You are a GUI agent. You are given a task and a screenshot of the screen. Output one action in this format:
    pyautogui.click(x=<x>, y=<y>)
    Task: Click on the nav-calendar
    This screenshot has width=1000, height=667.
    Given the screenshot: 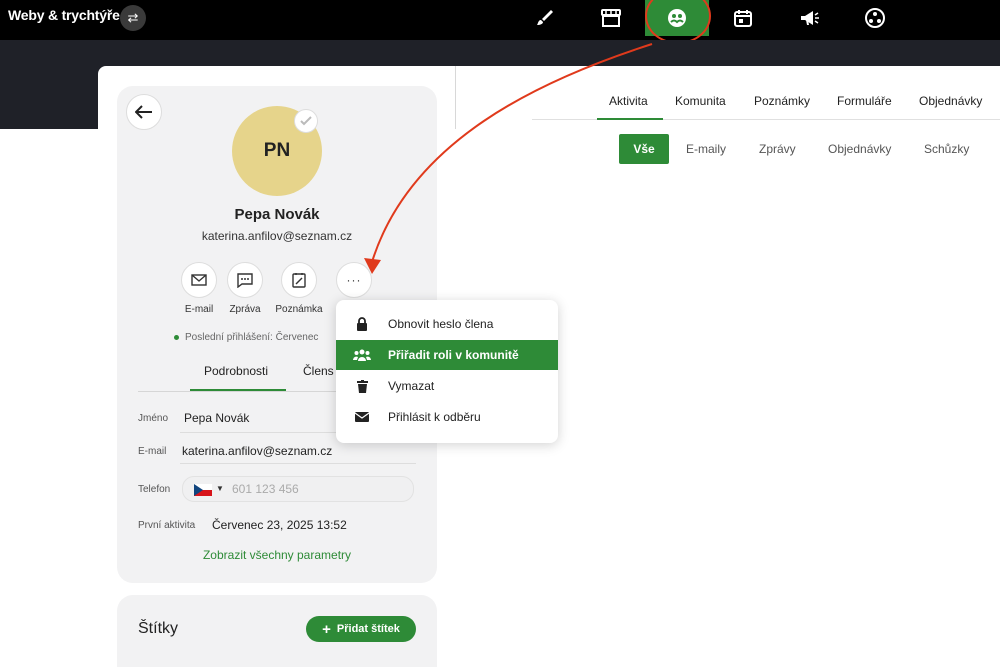 What is the action you would take?
    pyautogui.click(x=743, y=18)
    